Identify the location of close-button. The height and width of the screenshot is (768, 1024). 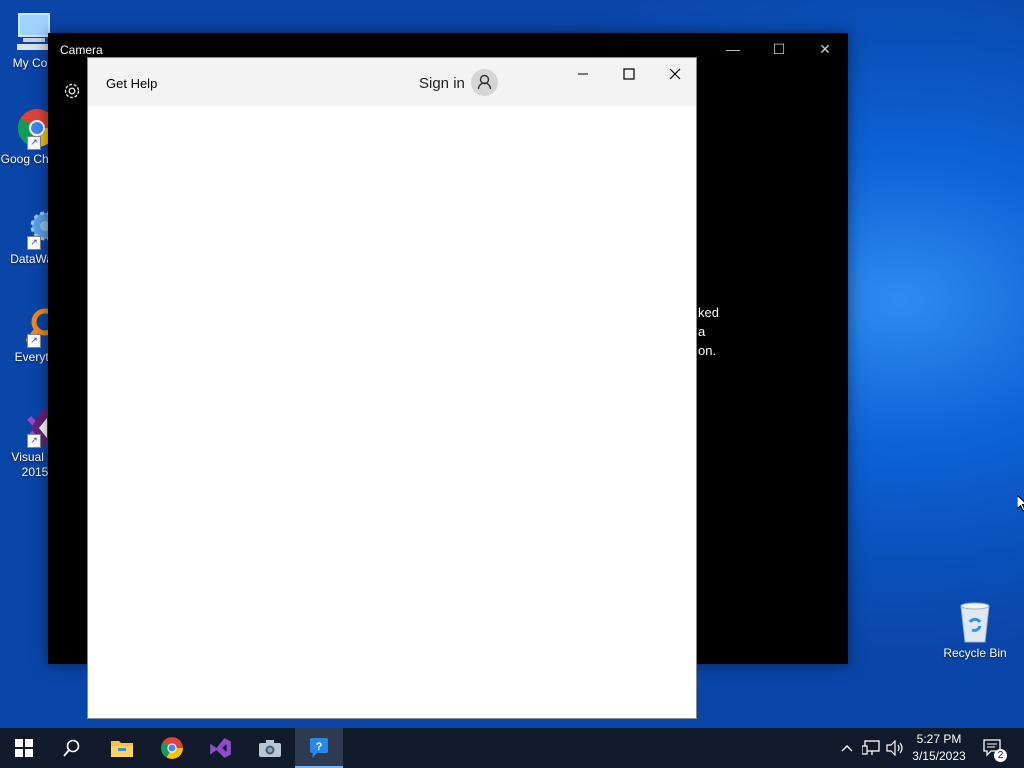
(675, 76).